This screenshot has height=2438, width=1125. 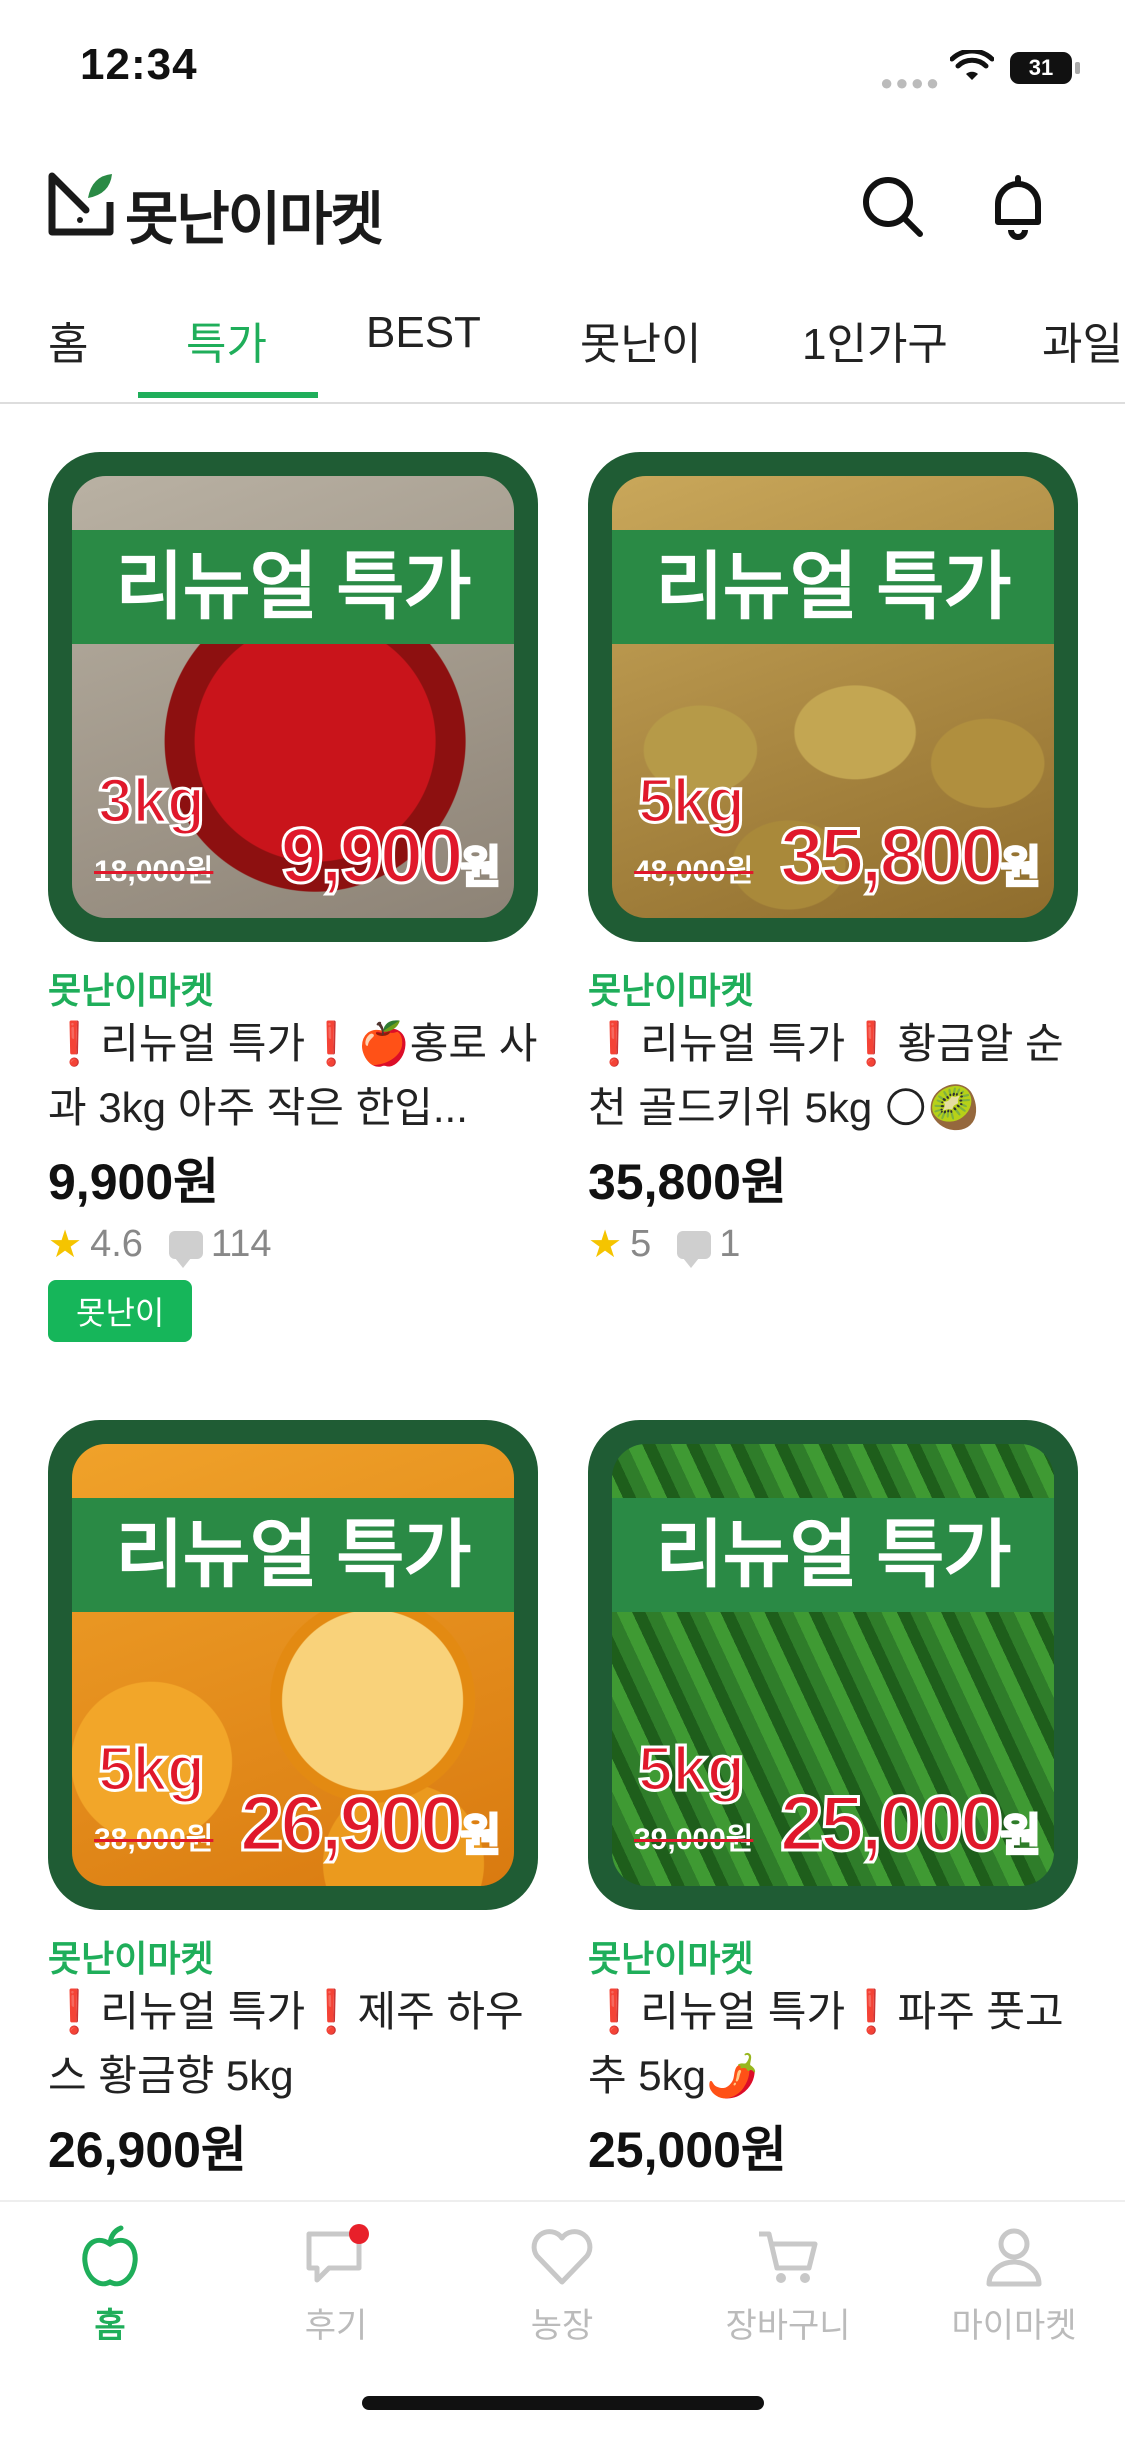 What do you see at coordinates (110, 2256) in the screenshot?
I see `apple-icon` at bounding box center [110, 2256].